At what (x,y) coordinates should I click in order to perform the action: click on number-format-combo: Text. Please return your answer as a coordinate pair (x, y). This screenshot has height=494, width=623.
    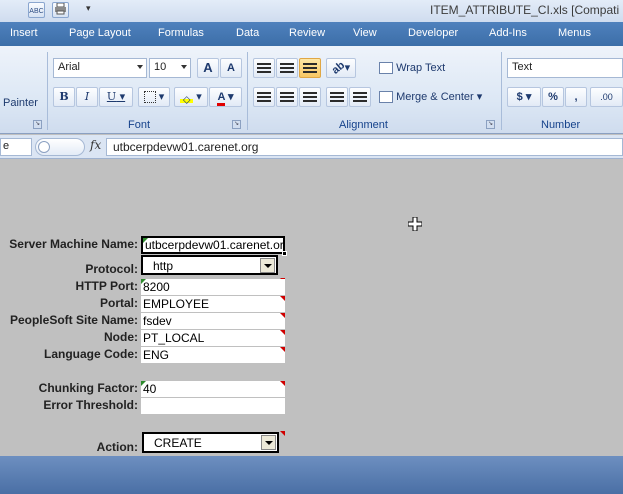
    Looking at the image, I should click on (565, 68).